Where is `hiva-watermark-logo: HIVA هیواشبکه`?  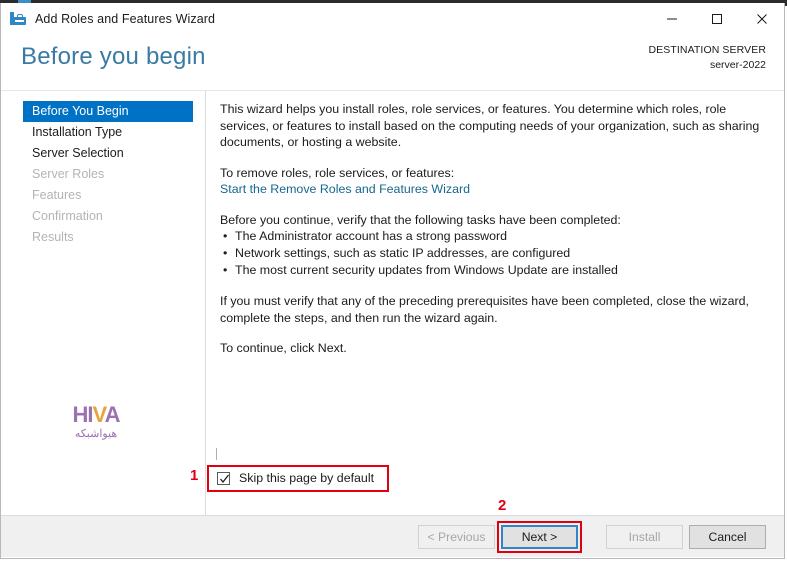 hiva-watermark-logo: HIVA هیواشبکه is located at coordinates (96, 422).